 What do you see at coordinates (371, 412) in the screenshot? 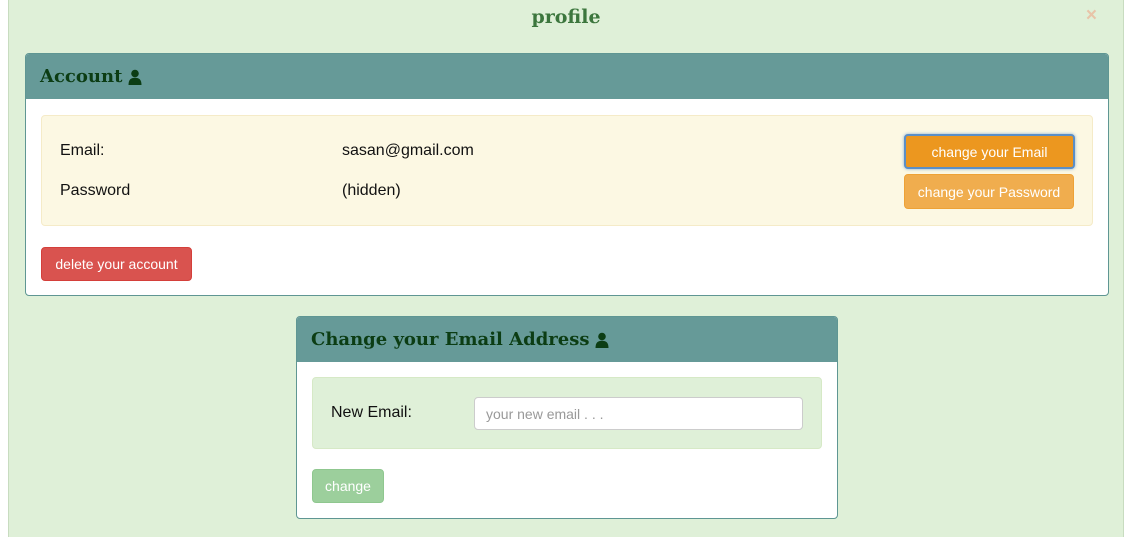
I see `new-email-label: New Email:` at bounding box center [371, 412].